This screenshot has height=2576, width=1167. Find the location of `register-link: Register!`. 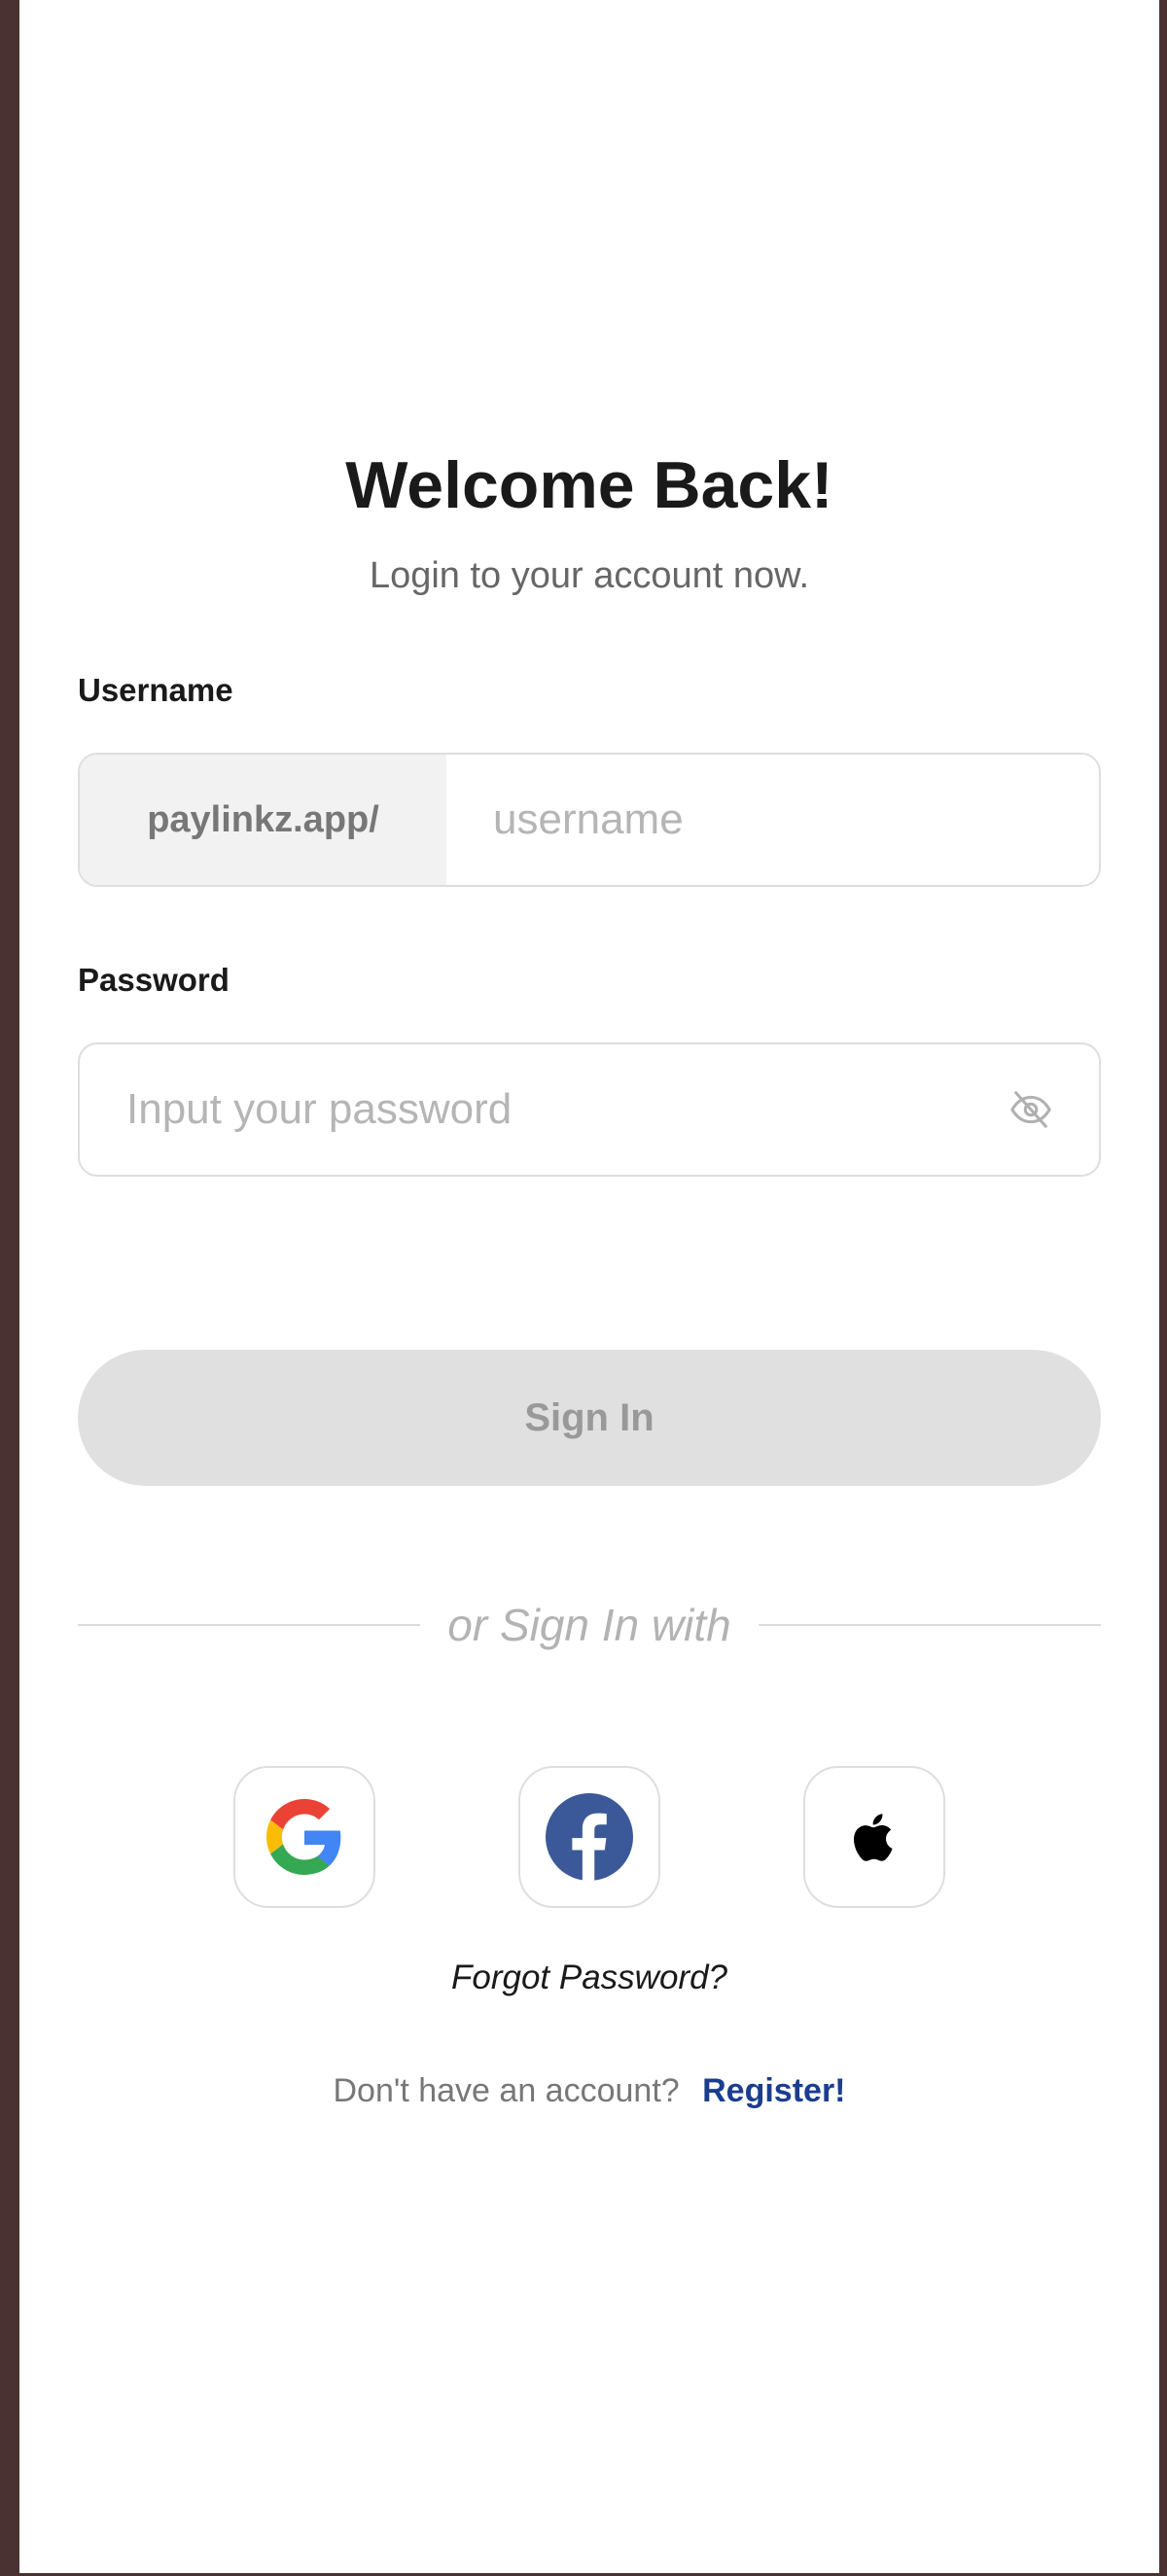

register-link: Register! is located at coordinates (773, 2090).